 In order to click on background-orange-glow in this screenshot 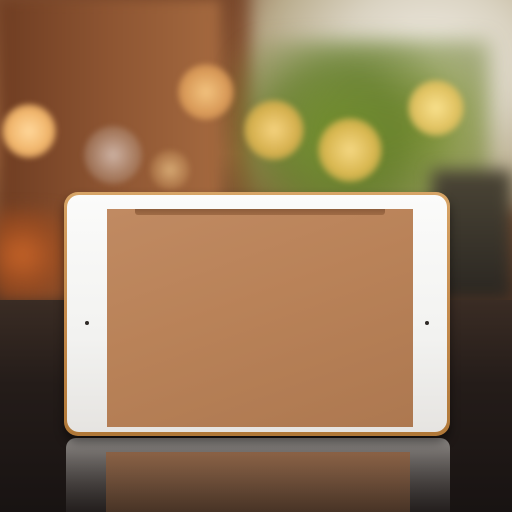, I will do `click(35, 255)`.